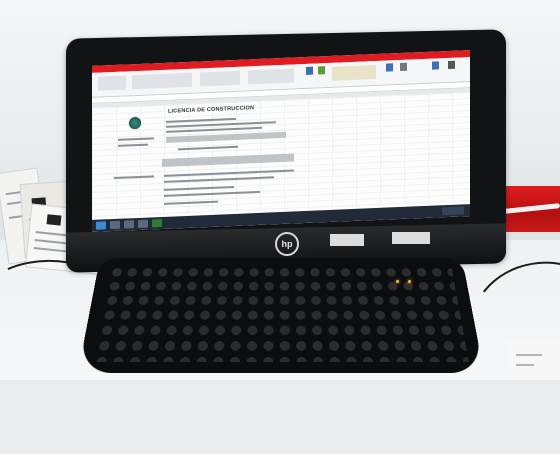 The height and width of the screenshot is (454, 560). What do you see at coordinates (534, 361) in the screenshot?
I see `note-paper` at bounding box center [534, 361].